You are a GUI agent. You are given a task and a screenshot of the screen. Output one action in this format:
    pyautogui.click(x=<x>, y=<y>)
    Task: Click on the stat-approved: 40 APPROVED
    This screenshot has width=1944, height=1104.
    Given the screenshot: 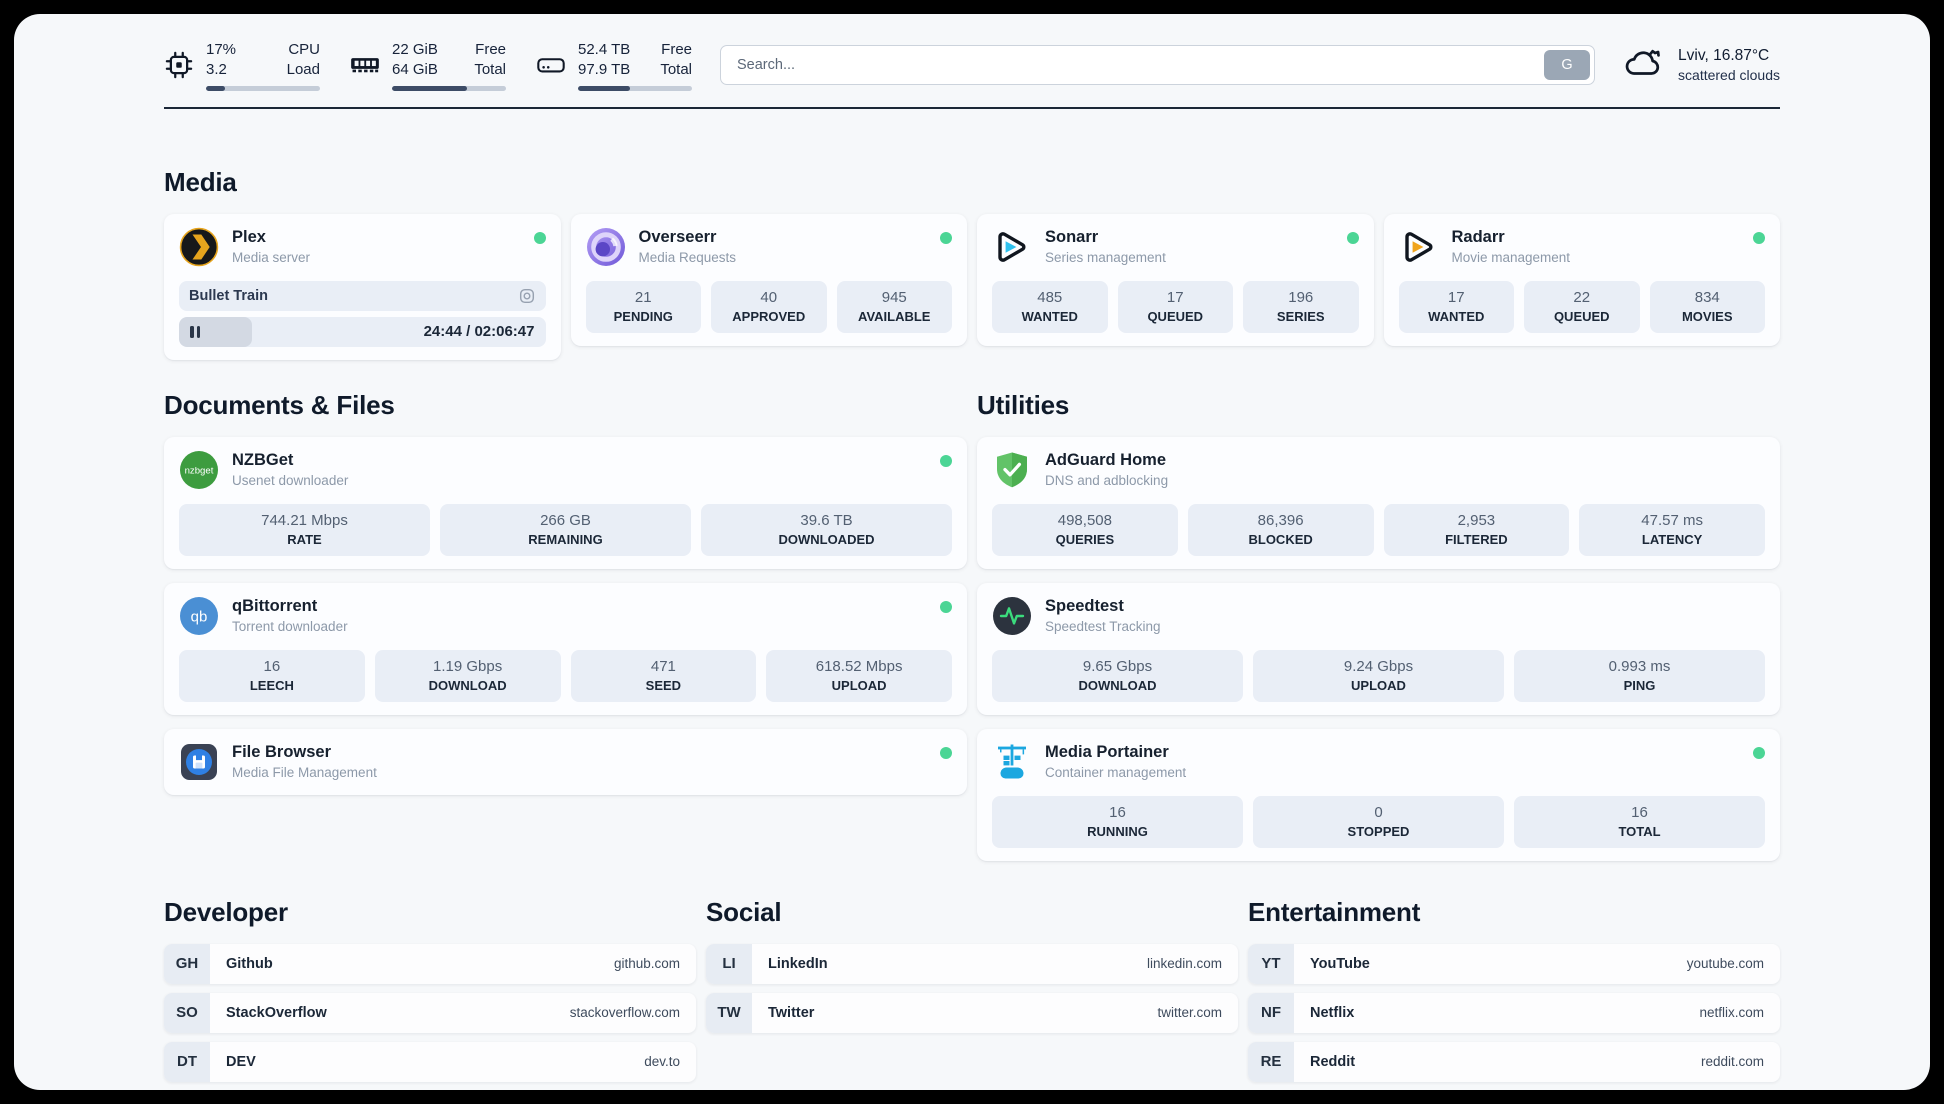 What is the action you would take?
    pyautogui.click(x=769, y=306)
    